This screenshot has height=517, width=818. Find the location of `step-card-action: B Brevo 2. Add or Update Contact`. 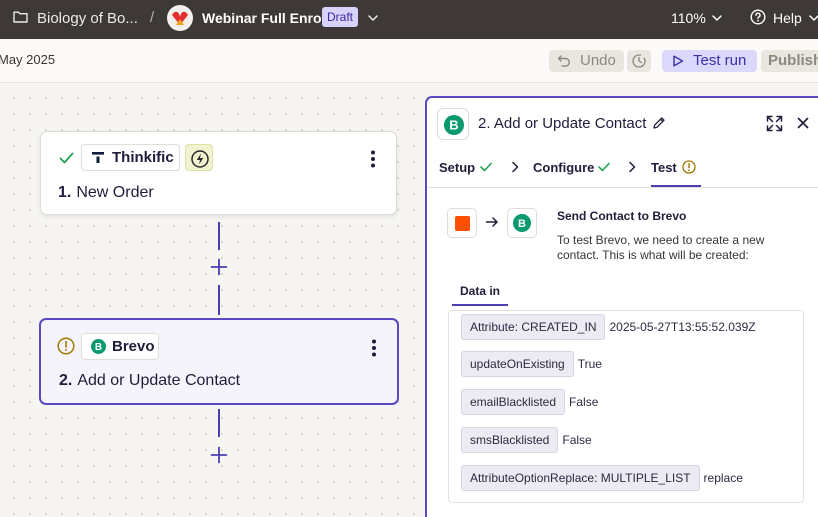

step-card-action: B Brevo 2. Add or Update Contact is located at coordinates (219, 361).